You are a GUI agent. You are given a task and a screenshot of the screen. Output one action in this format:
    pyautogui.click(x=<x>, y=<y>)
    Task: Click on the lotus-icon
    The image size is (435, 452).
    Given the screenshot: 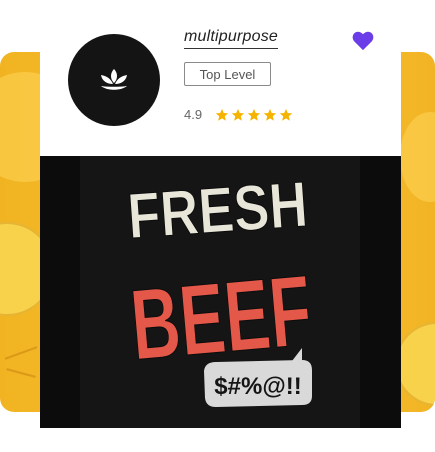 What is the action you would take?
    pyautogui.click(x=114, y=79)
    